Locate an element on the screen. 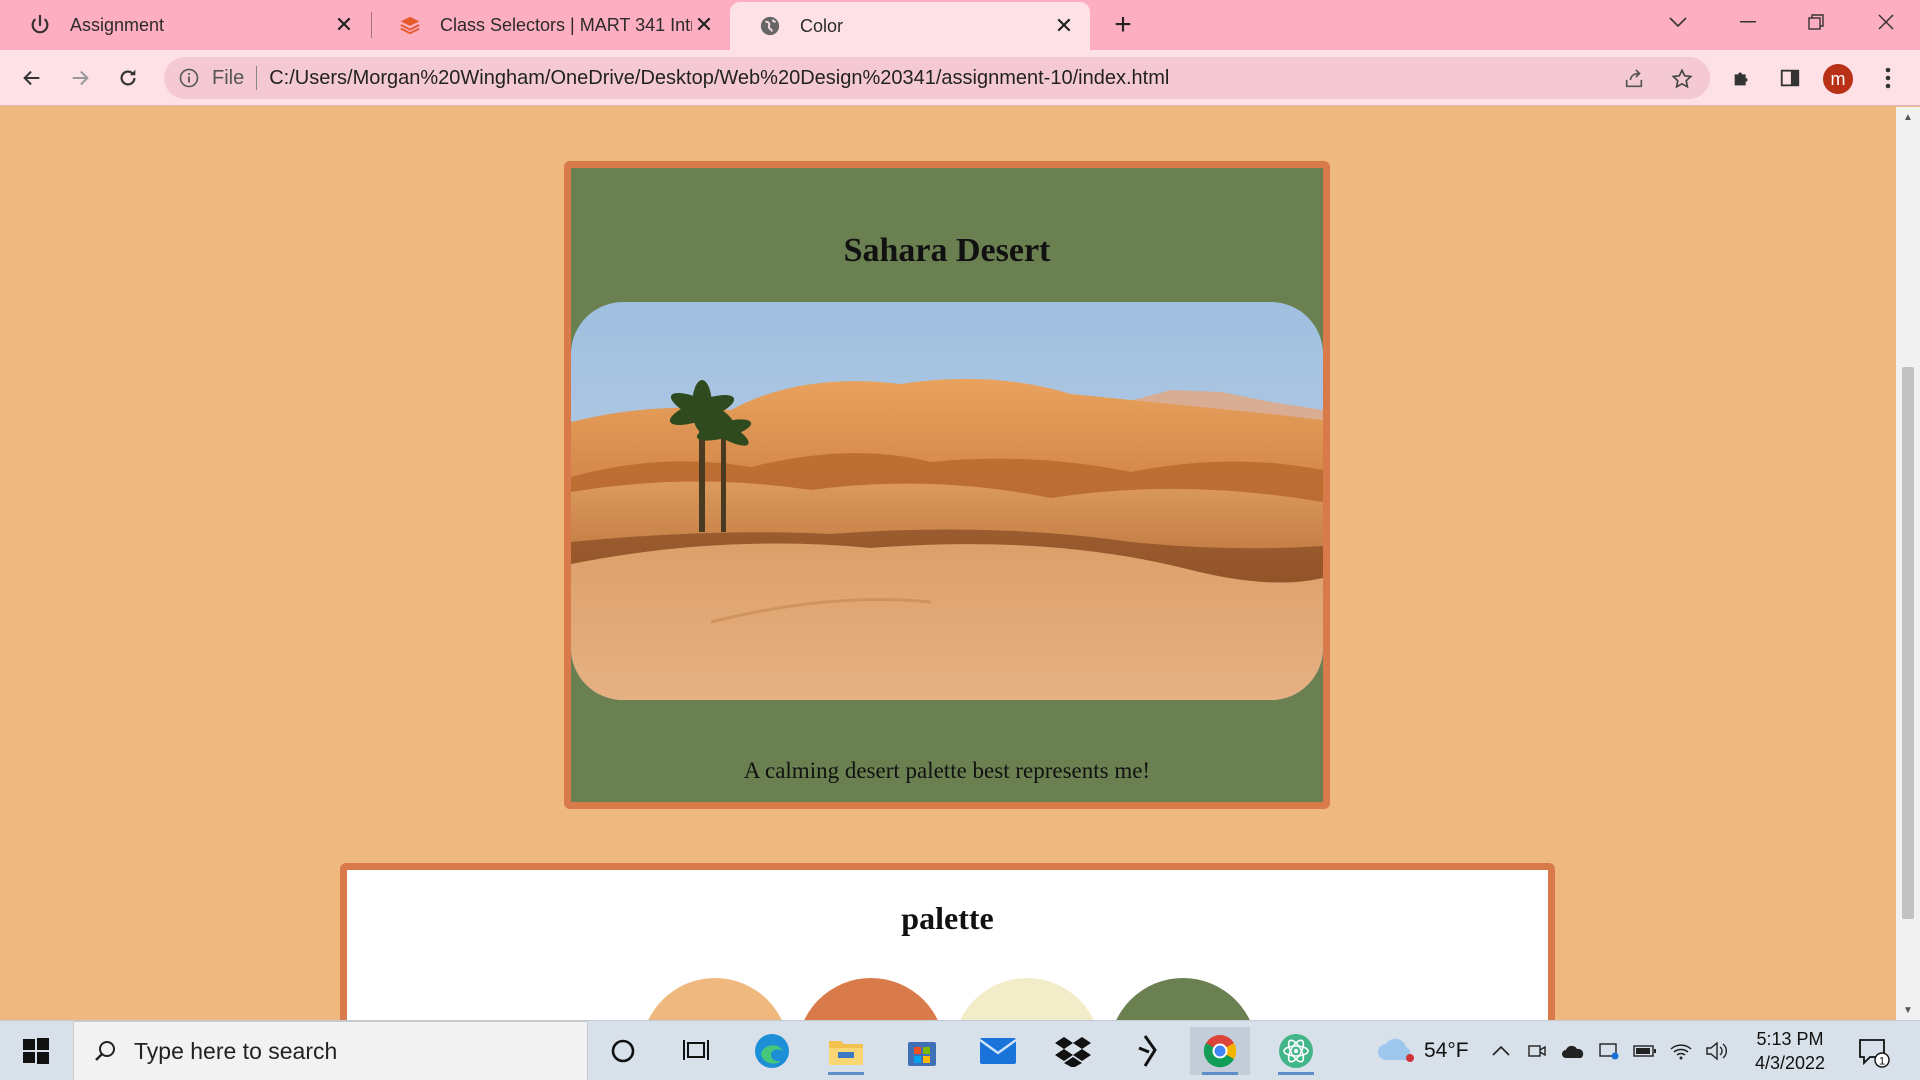 This screenshot has width=1920, height=1080. bookmark-star-icon is located at coordinates (1682, 79).